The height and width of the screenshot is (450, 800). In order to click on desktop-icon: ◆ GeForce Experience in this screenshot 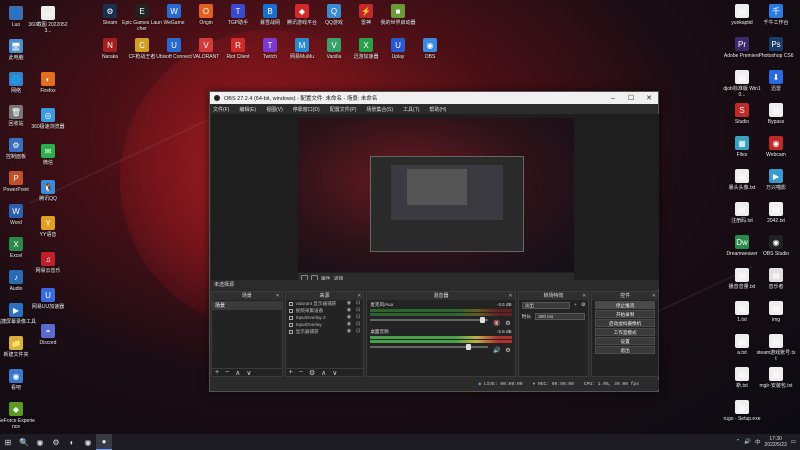, I will do `click(18, 416)`.